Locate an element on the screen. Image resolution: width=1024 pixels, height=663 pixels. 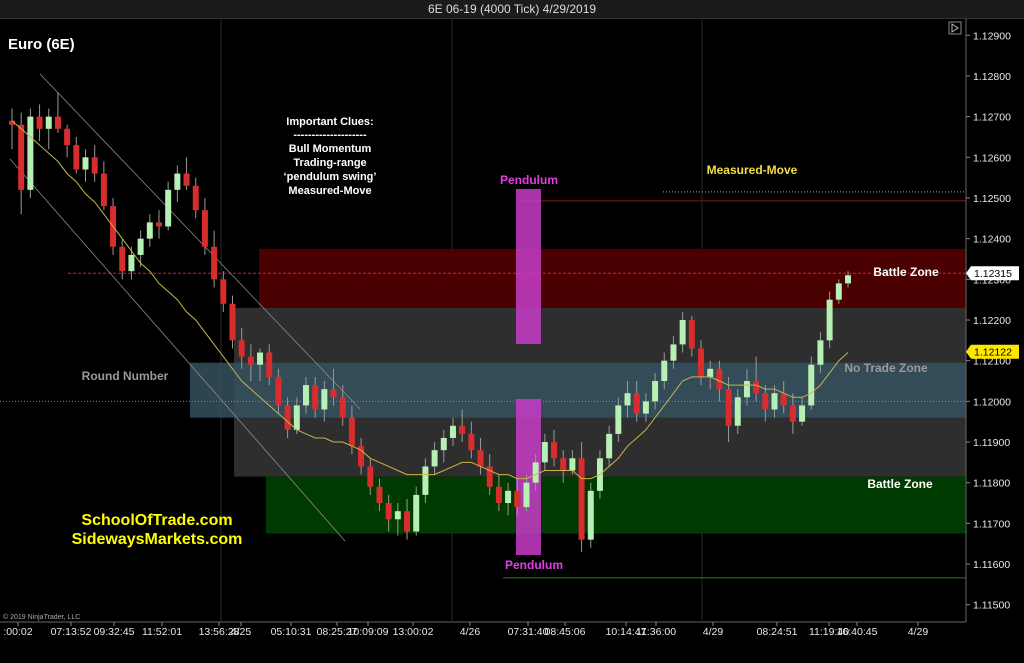
no-trade-zone-label: No Trade Zone is located at coordinates (886, 368).